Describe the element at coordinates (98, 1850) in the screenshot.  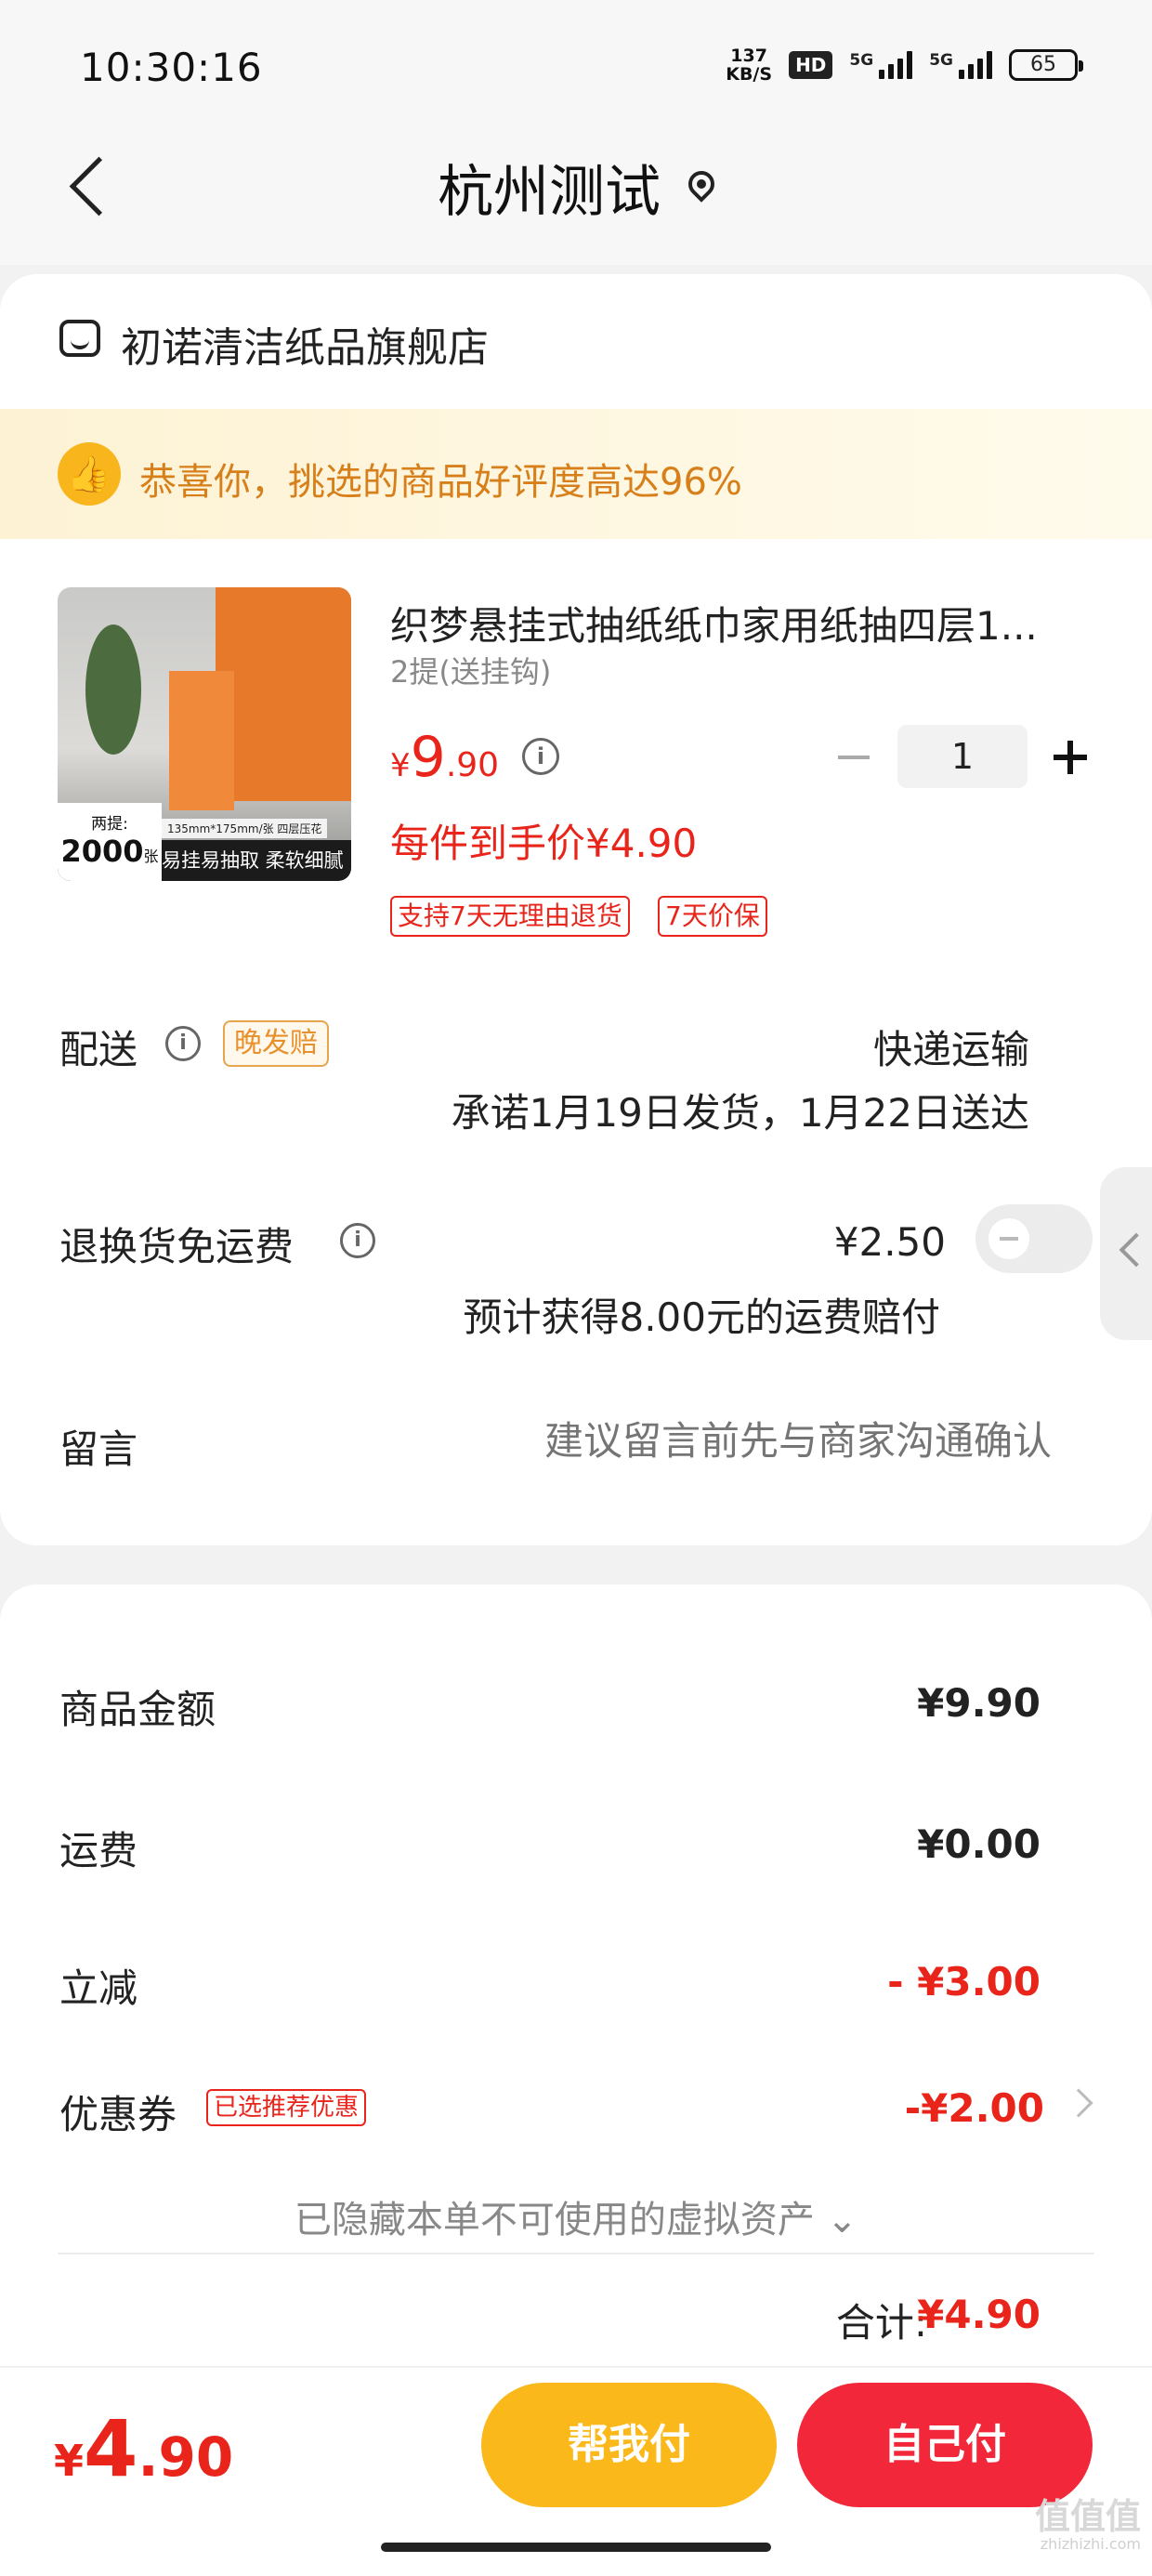
I see `shipping-fee-label: 运费` at that location.